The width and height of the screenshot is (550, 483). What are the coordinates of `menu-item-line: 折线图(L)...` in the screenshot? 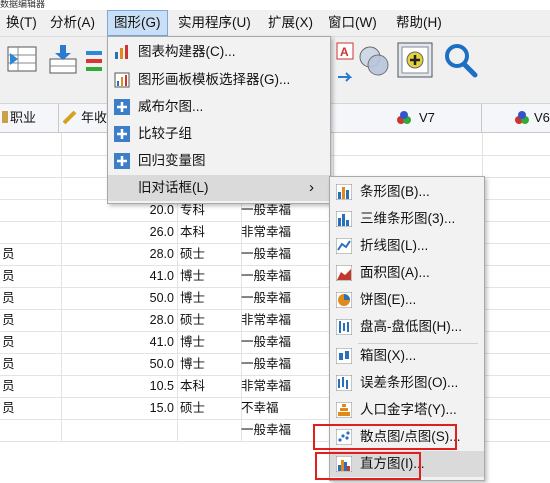 It's located at (407, 246).